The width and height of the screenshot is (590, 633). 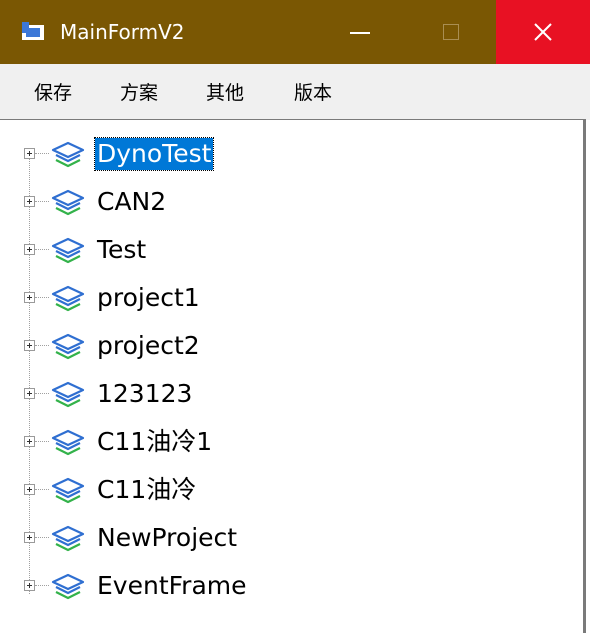 What do you see at coordinates (280, 394) in the screenshot?
I see `tree-node-6: 123123` at bounding box center [280, 394].